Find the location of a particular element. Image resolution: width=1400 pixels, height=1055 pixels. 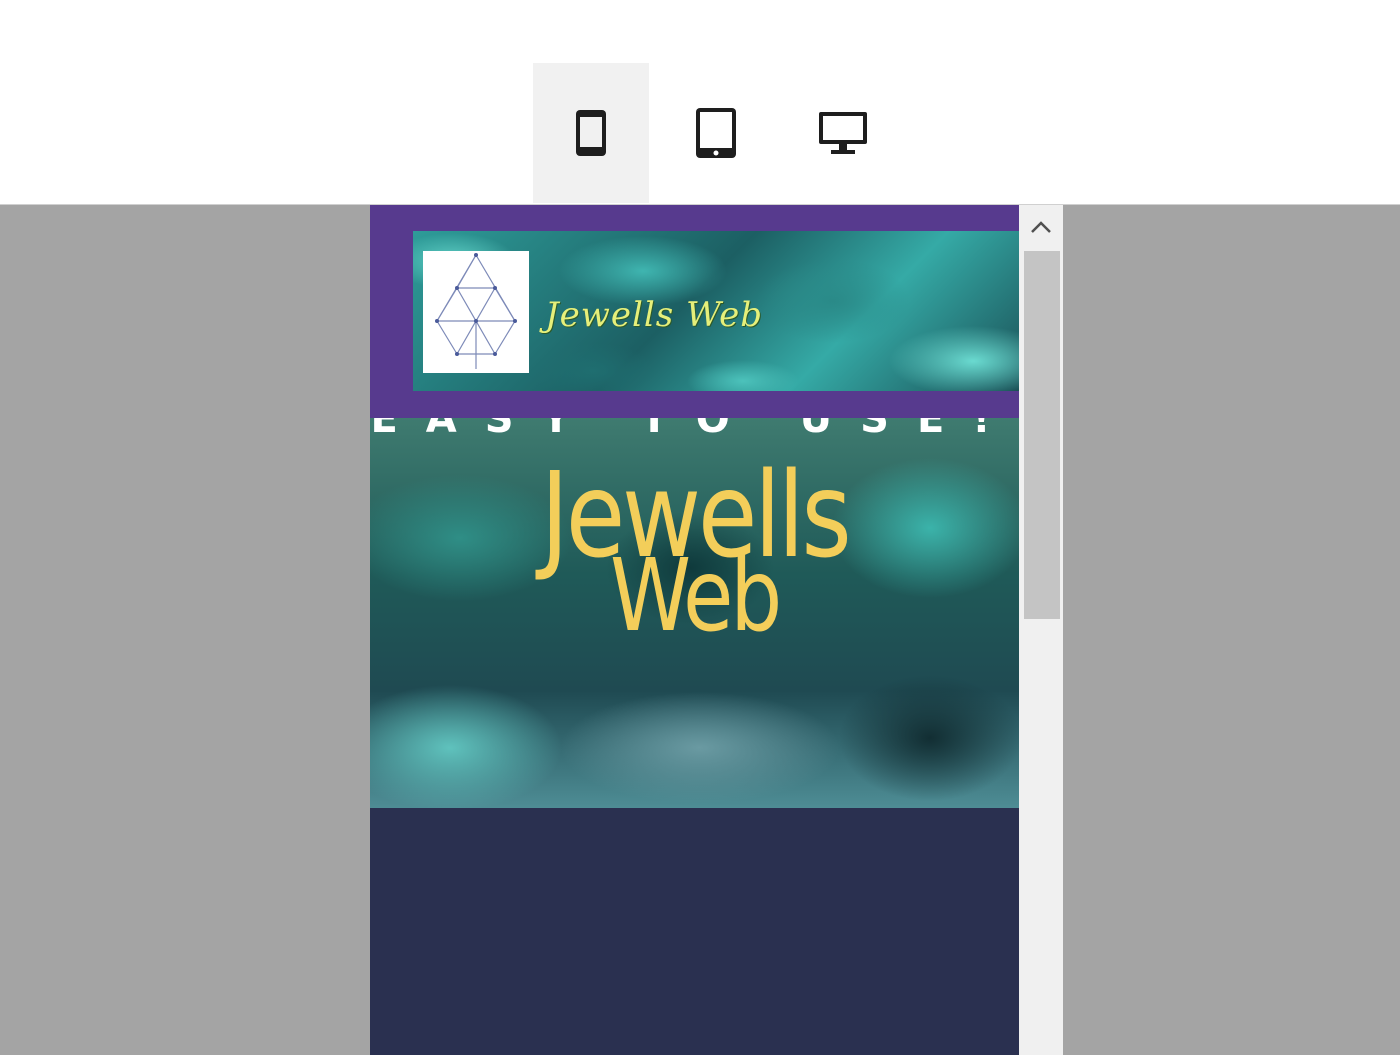

site-logo is located at coordinates (476, 312).